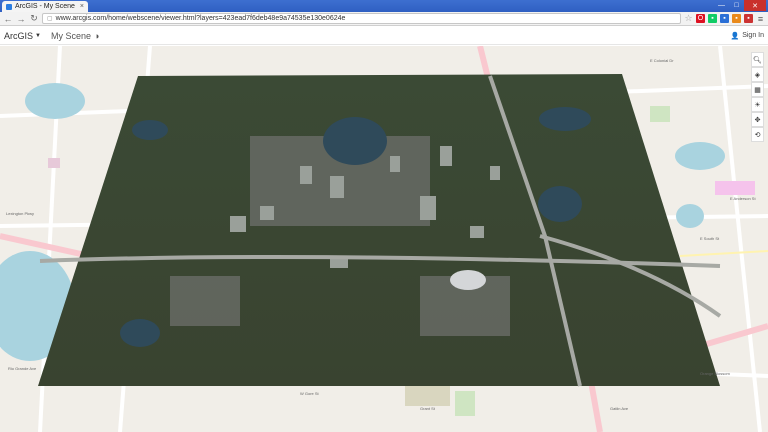 The height and width of the screenshot is (432, 768). Describe the element at coordinates (757, 134) in the screenshot. I see `rotate-icon: ⟲` at that location.